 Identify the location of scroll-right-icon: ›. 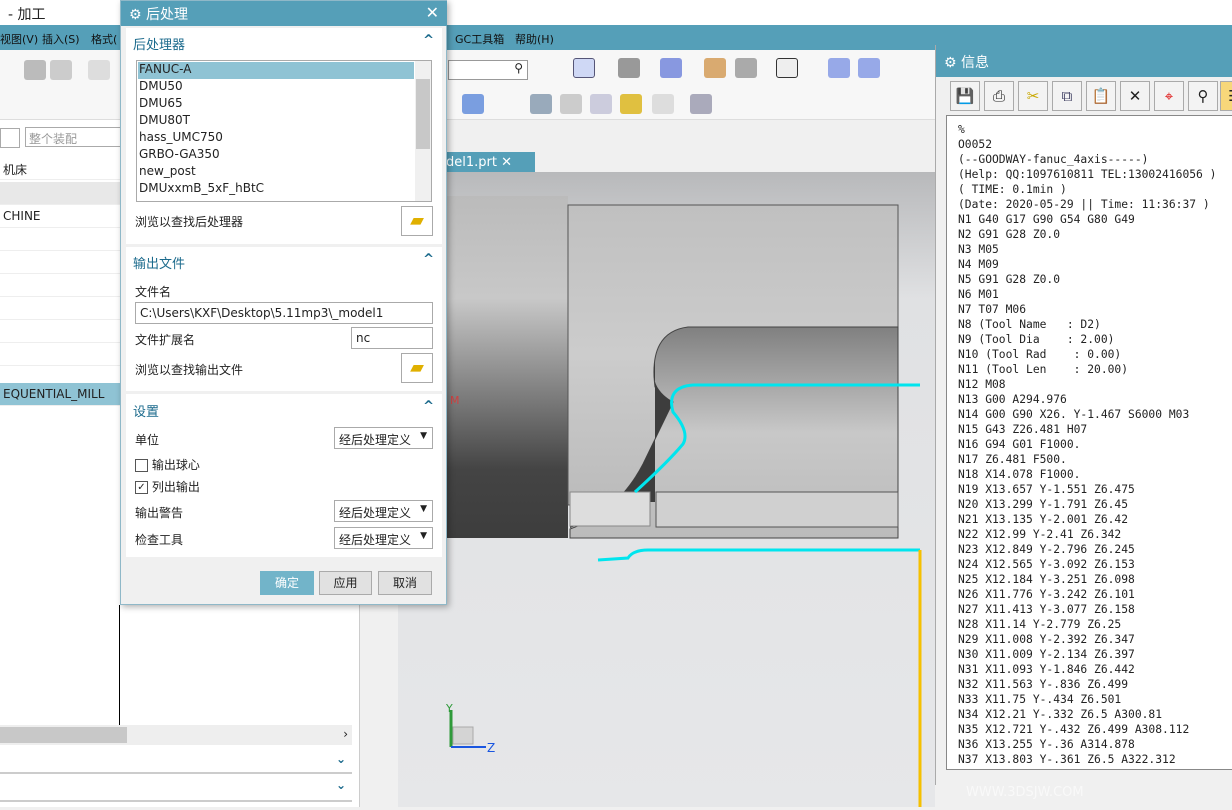
(345, 734).